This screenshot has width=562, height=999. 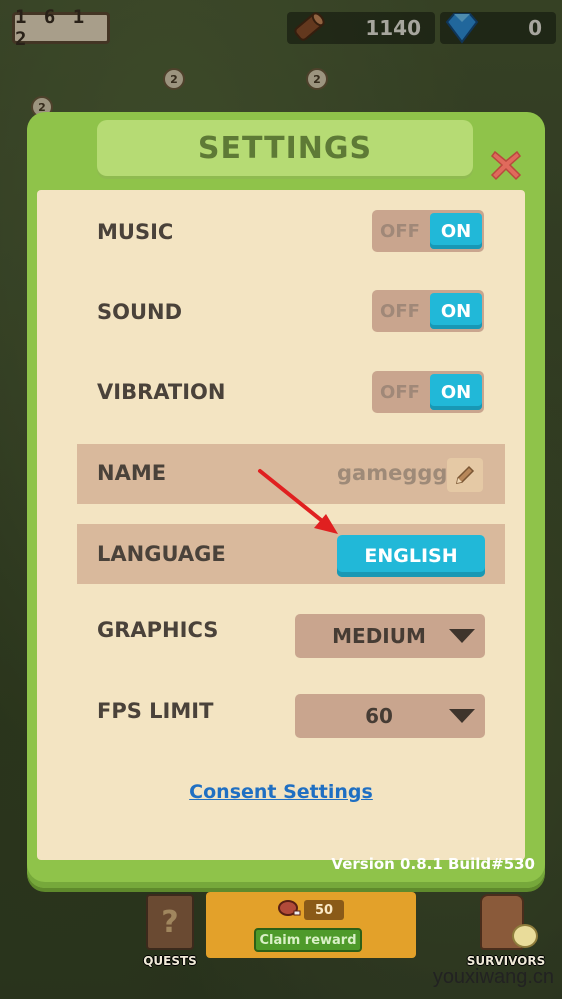 I want to click on question-book-icon: ?, so click(x=170, y=922).